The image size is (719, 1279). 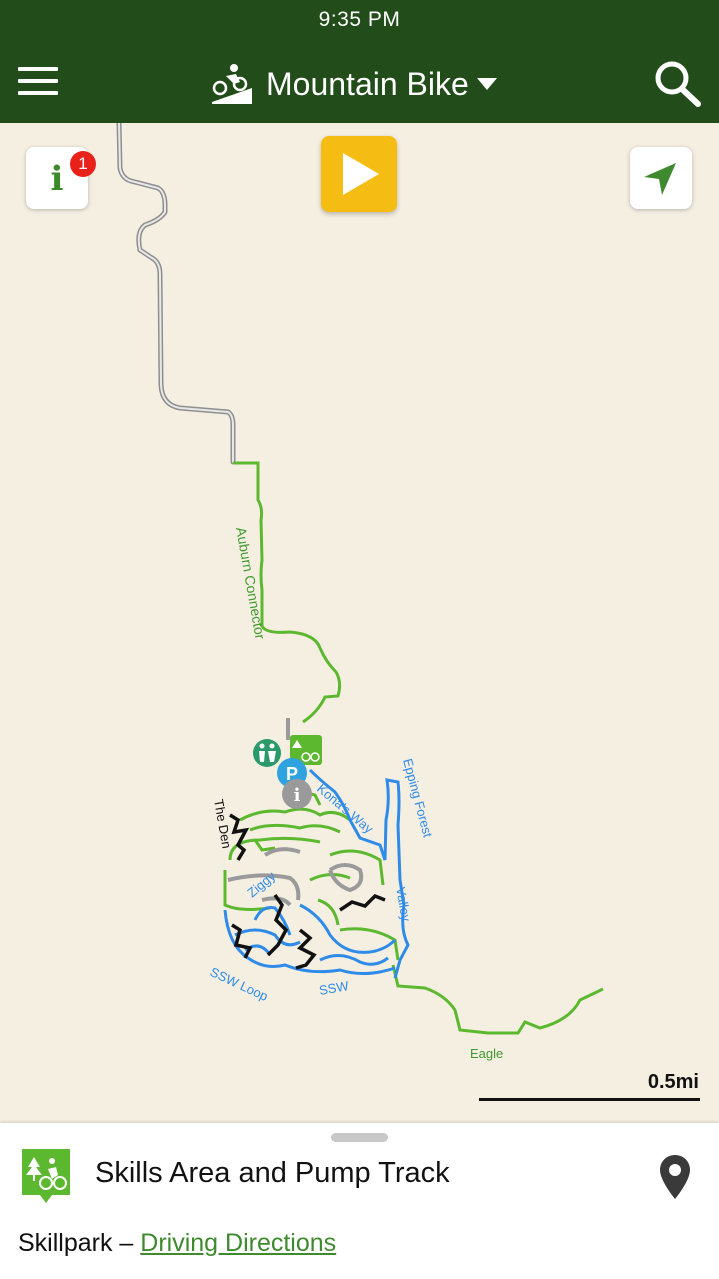 What do you see at coordinates (38, 81) in the screenshot?
I see `hamburger-menu-icon` at bounding box center [38, 81].